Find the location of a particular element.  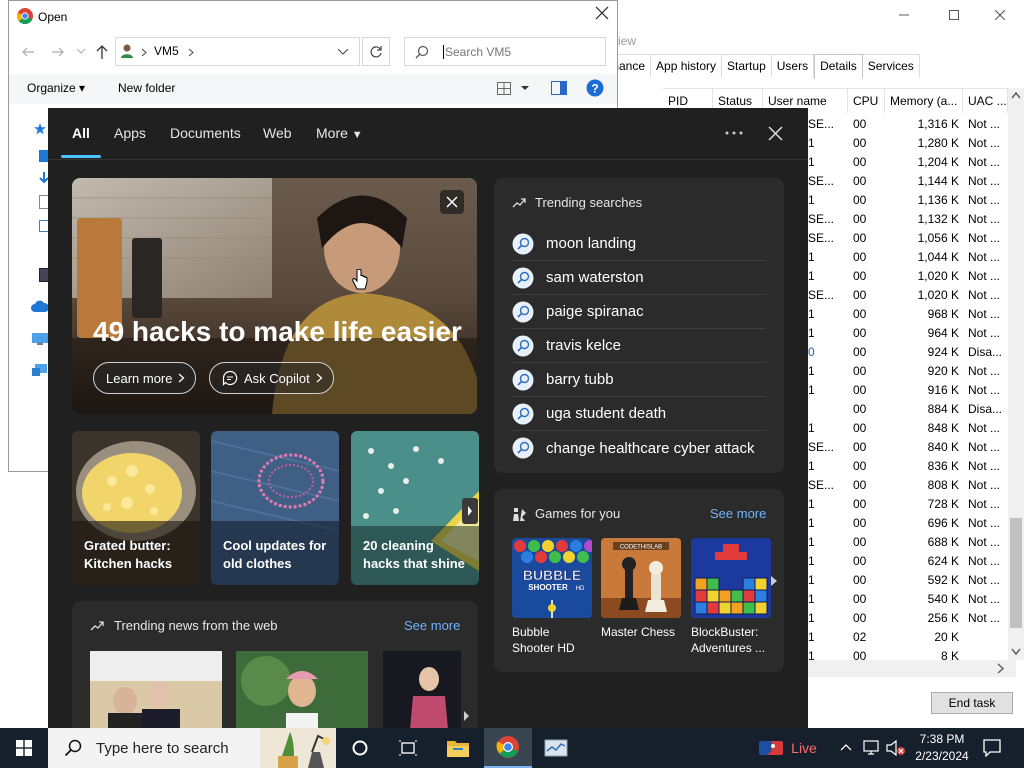

news-next-icon is located at coordinates (467, 716).